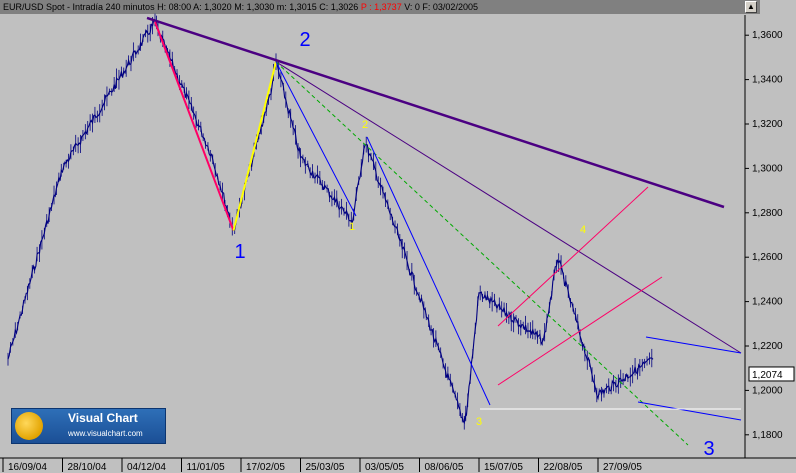 The height and width of the screenshot is (473, 796). I want to click on y-tick-label: 1,3600, so click(767, 35).